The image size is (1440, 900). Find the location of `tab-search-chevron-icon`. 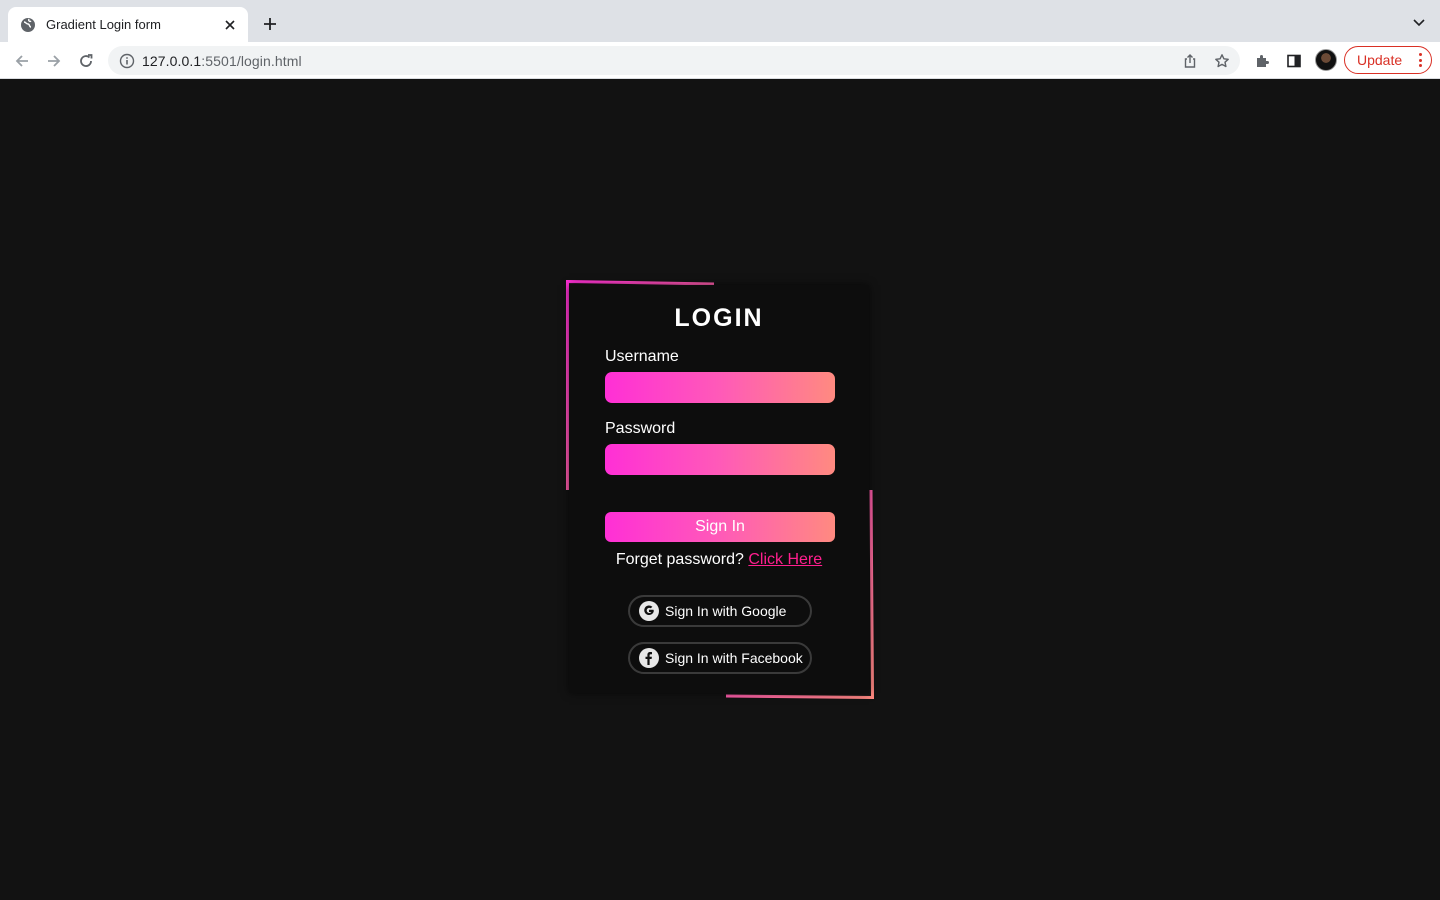

tab-search-chevron-icon is located at coordinates (1419, 22).